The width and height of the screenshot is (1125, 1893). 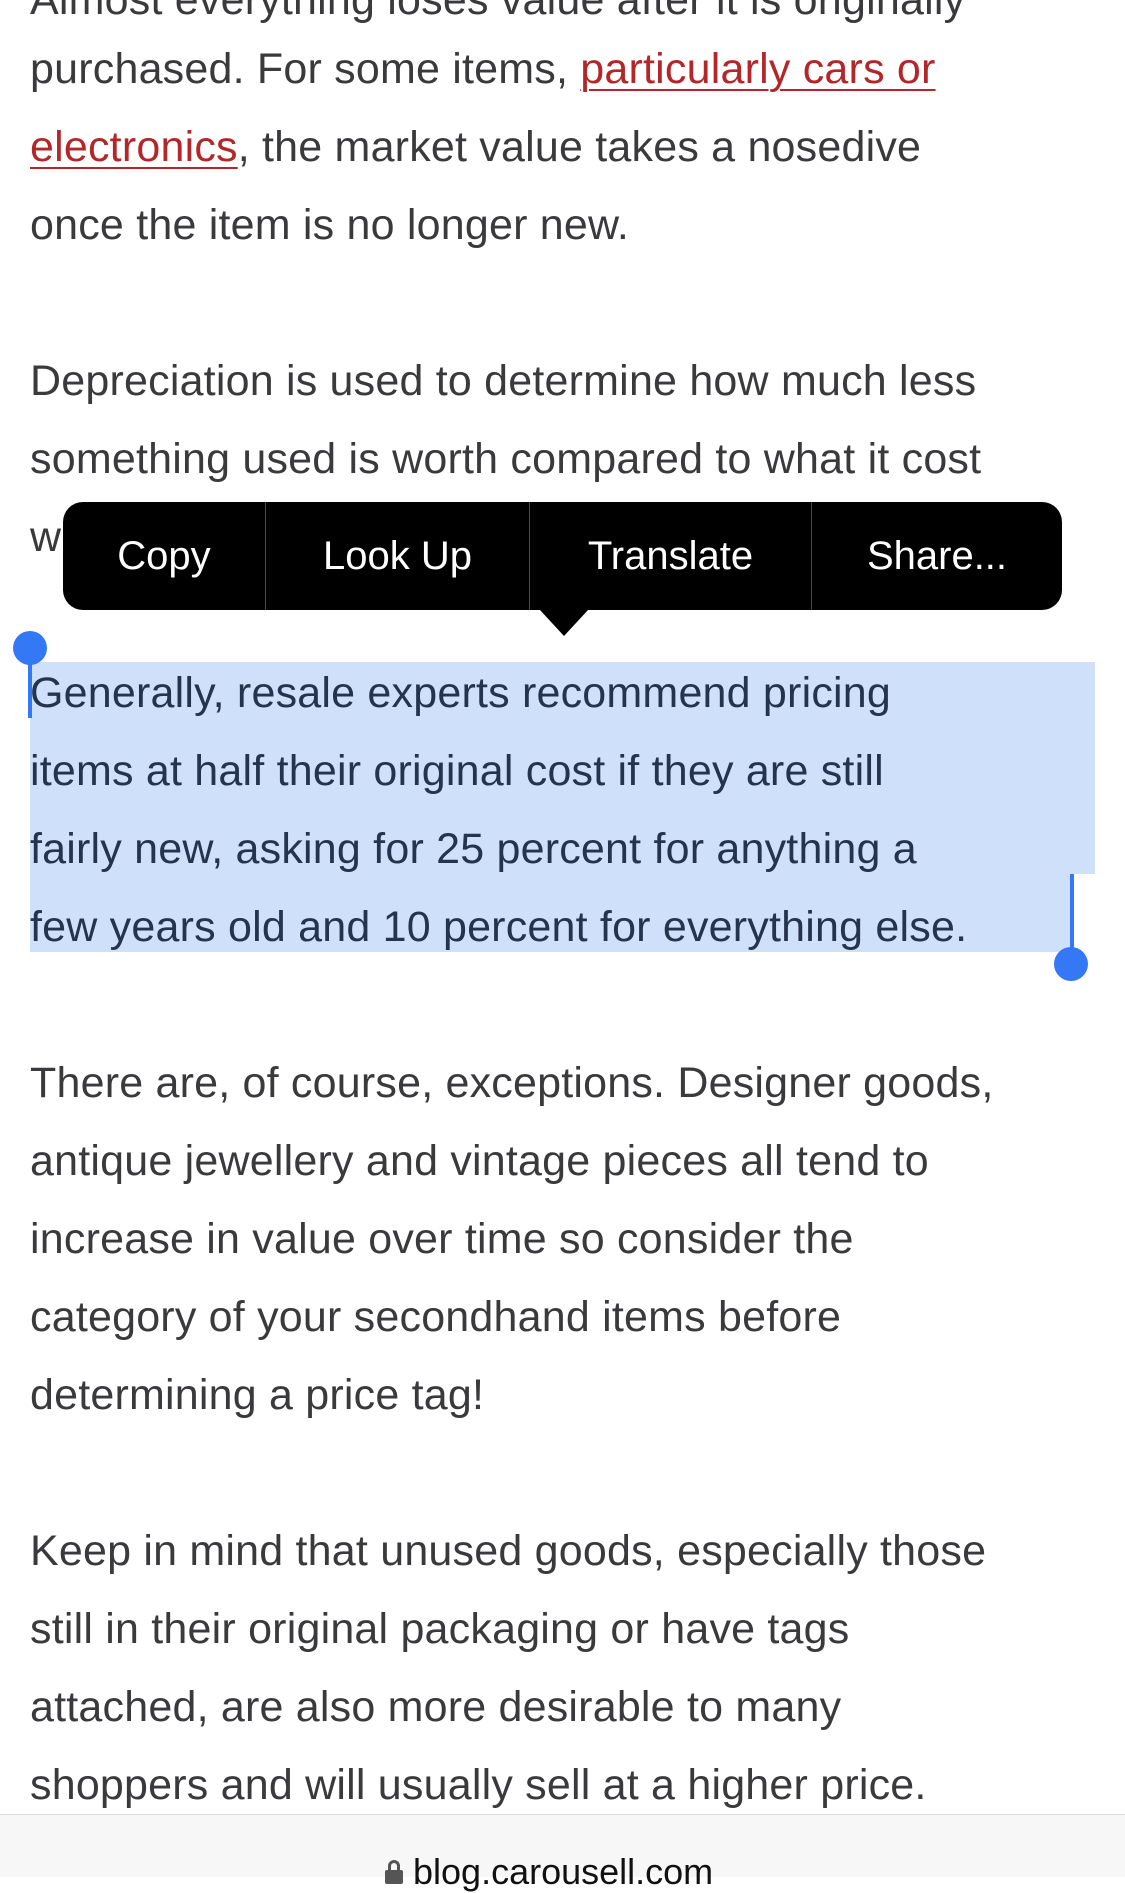 What do you see at coordinates (1072, 915) in the screenshot?
I see `selection-end-caret` at bounding box center [1072, 915].